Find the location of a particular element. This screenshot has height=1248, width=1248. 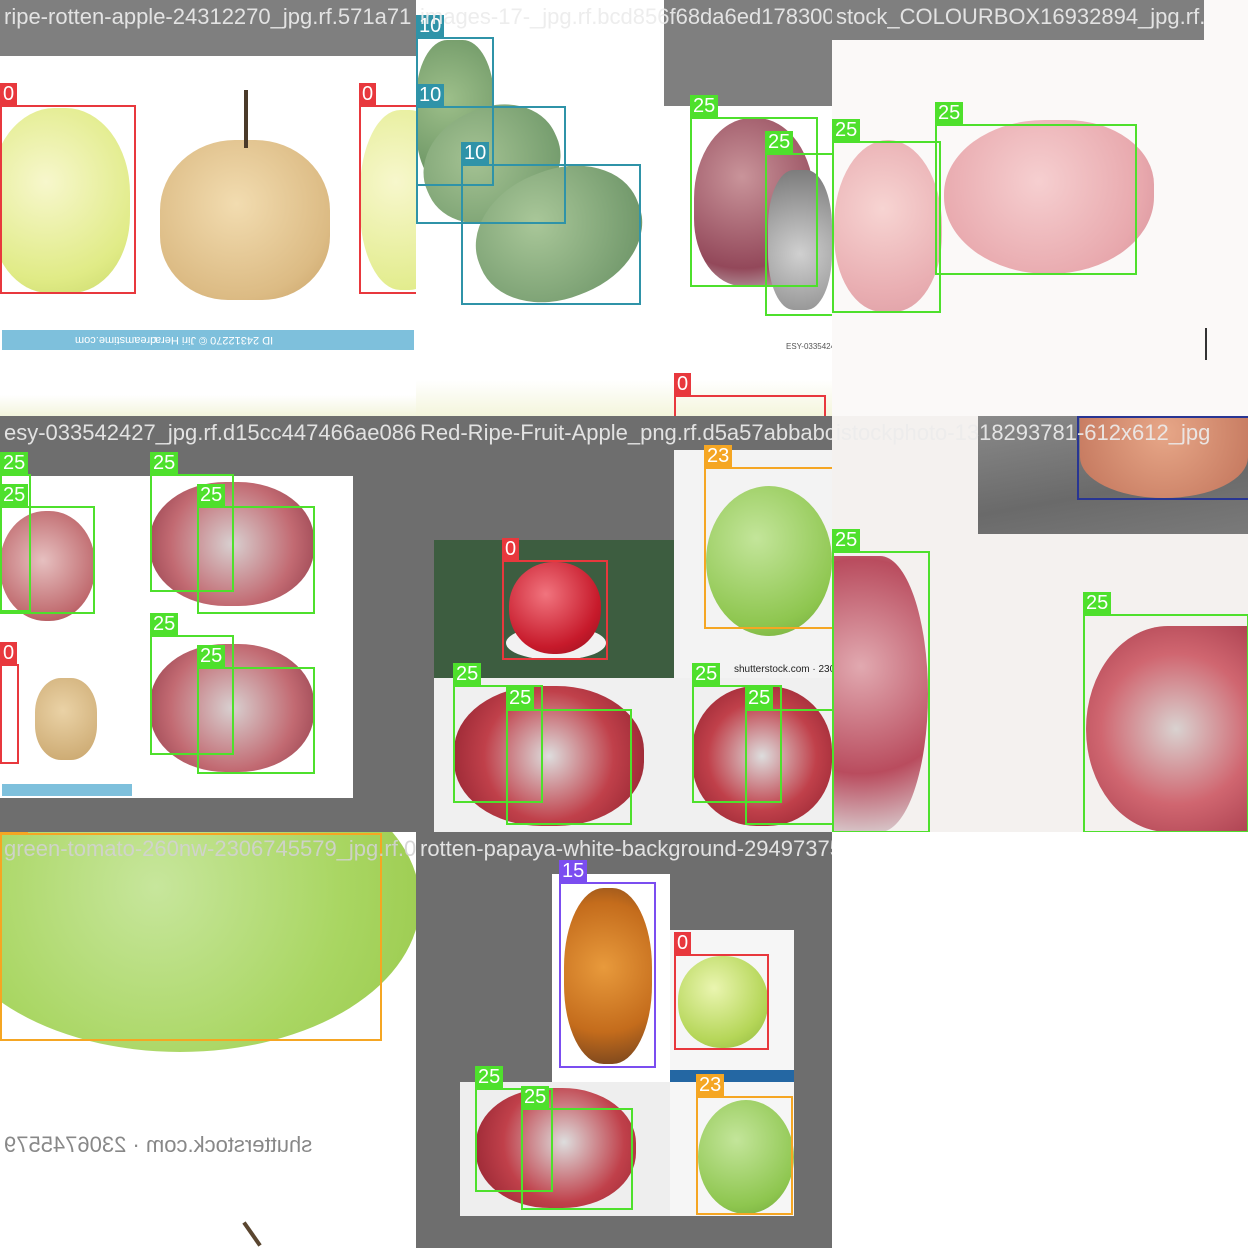

tile-title: ripe-rotten-apple-24312270_jpg.rf.571a71 is located at coordinates (208, 16).